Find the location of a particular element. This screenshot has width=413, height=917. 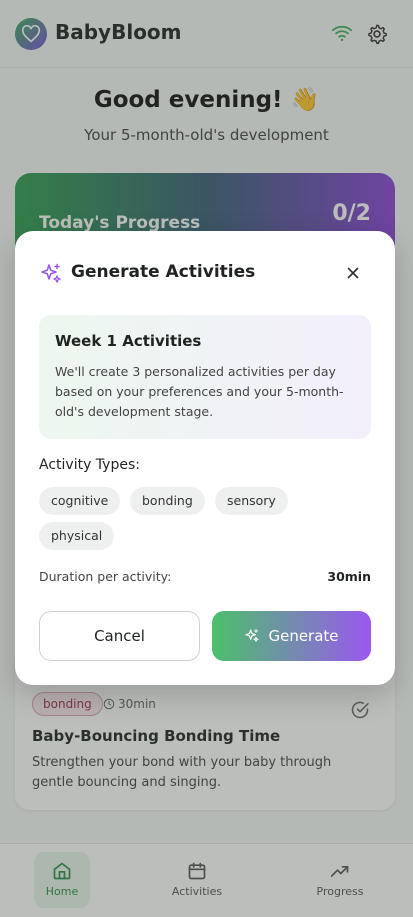

type-chip-physical: physical is located at coordinates (77, 536).